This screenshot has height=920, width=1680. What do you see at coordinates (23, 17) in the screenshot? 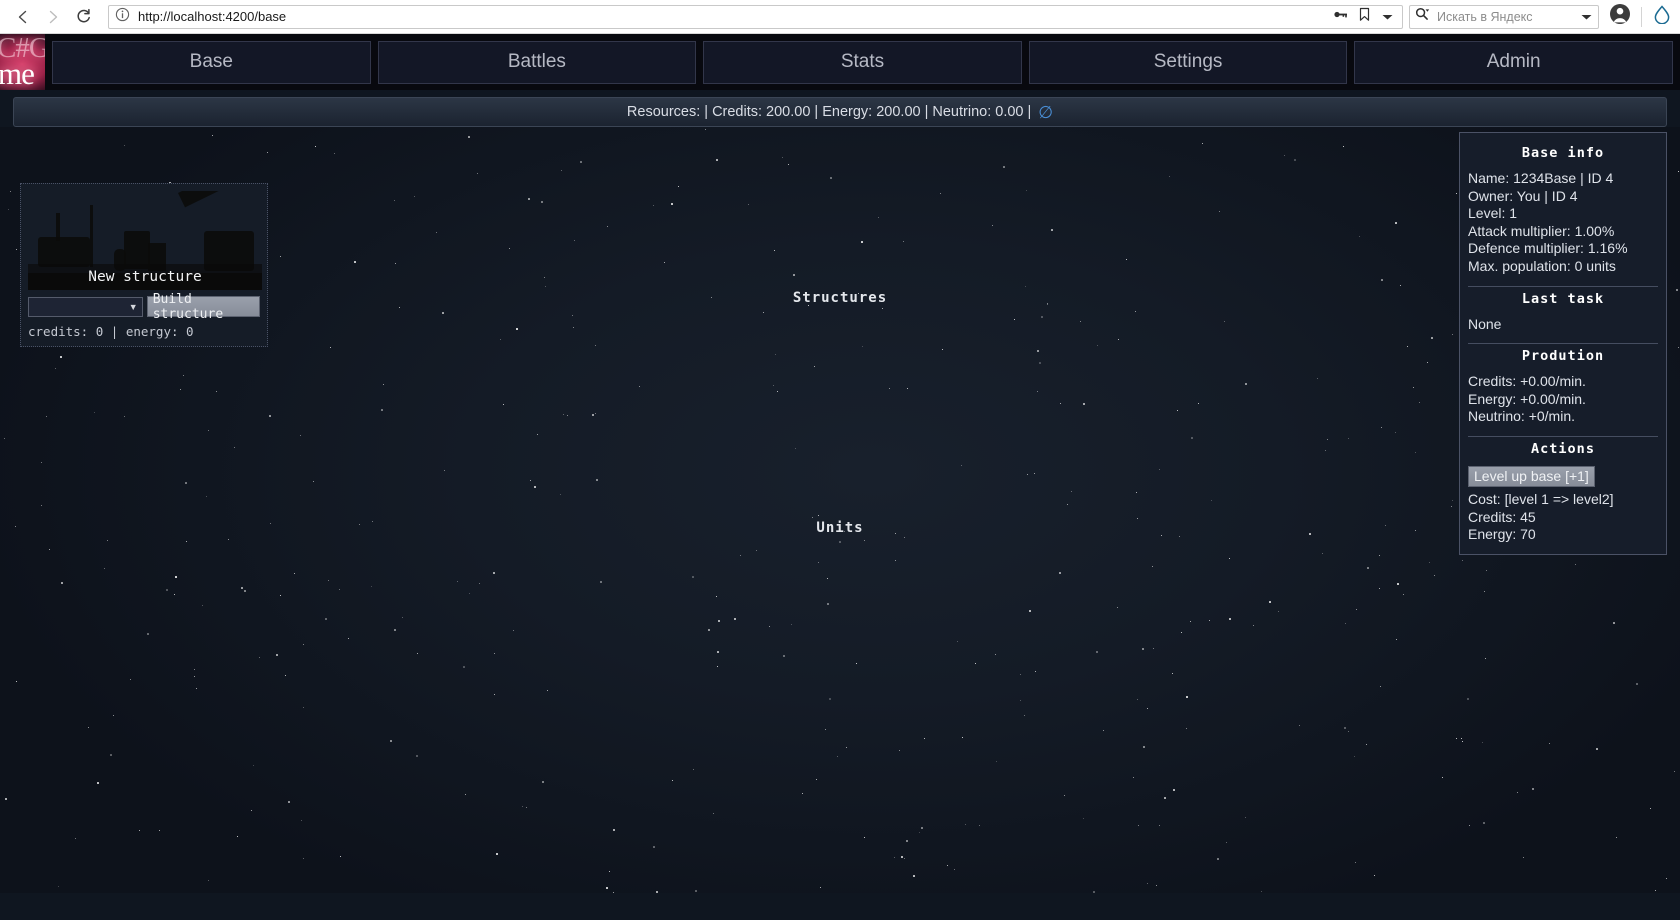
I see `back-arrow-icon` at bounding box center [23, 17].